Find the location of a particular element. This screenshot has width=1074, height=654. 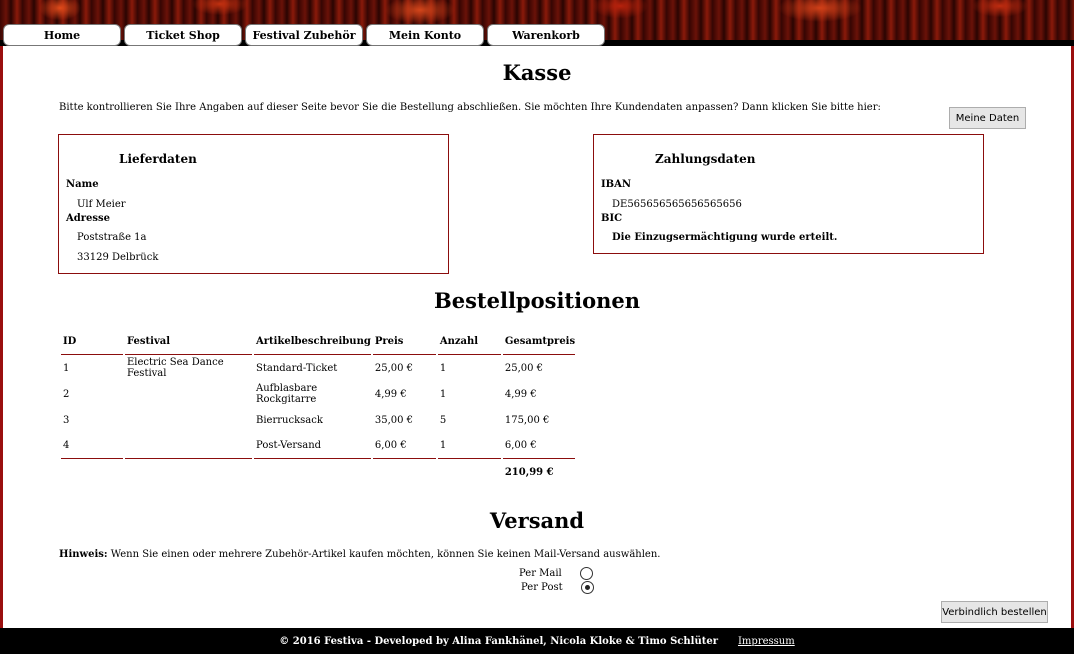

hint-label: Hinweis: is located at coordinates (83, 554).